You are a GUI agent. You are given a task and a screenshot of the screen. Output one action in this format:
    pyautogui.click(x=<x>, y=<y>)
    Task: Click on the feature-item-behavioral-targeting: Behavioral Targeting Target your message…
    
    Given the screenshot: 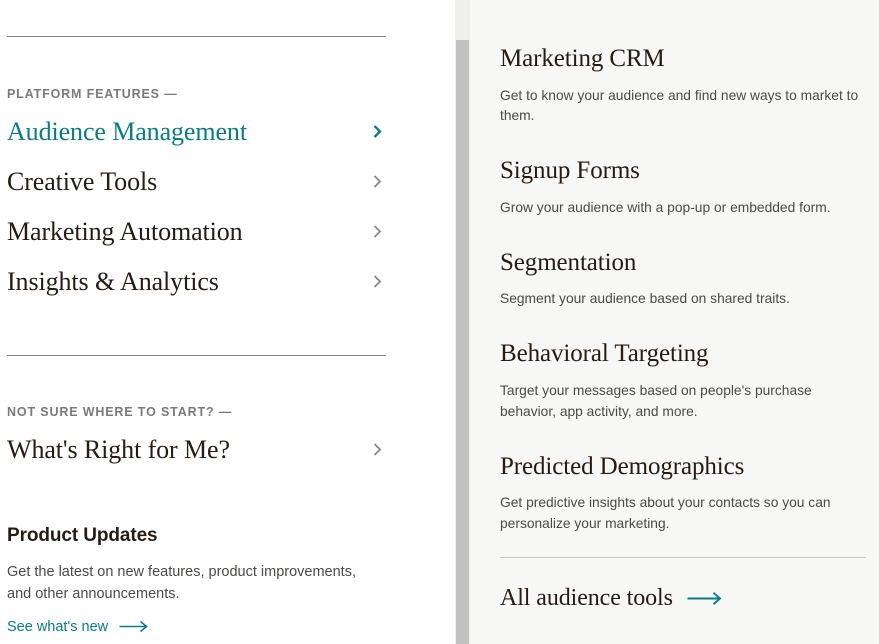 What is the action you would take?
    pyautogui.click(x=683, y=380)
    